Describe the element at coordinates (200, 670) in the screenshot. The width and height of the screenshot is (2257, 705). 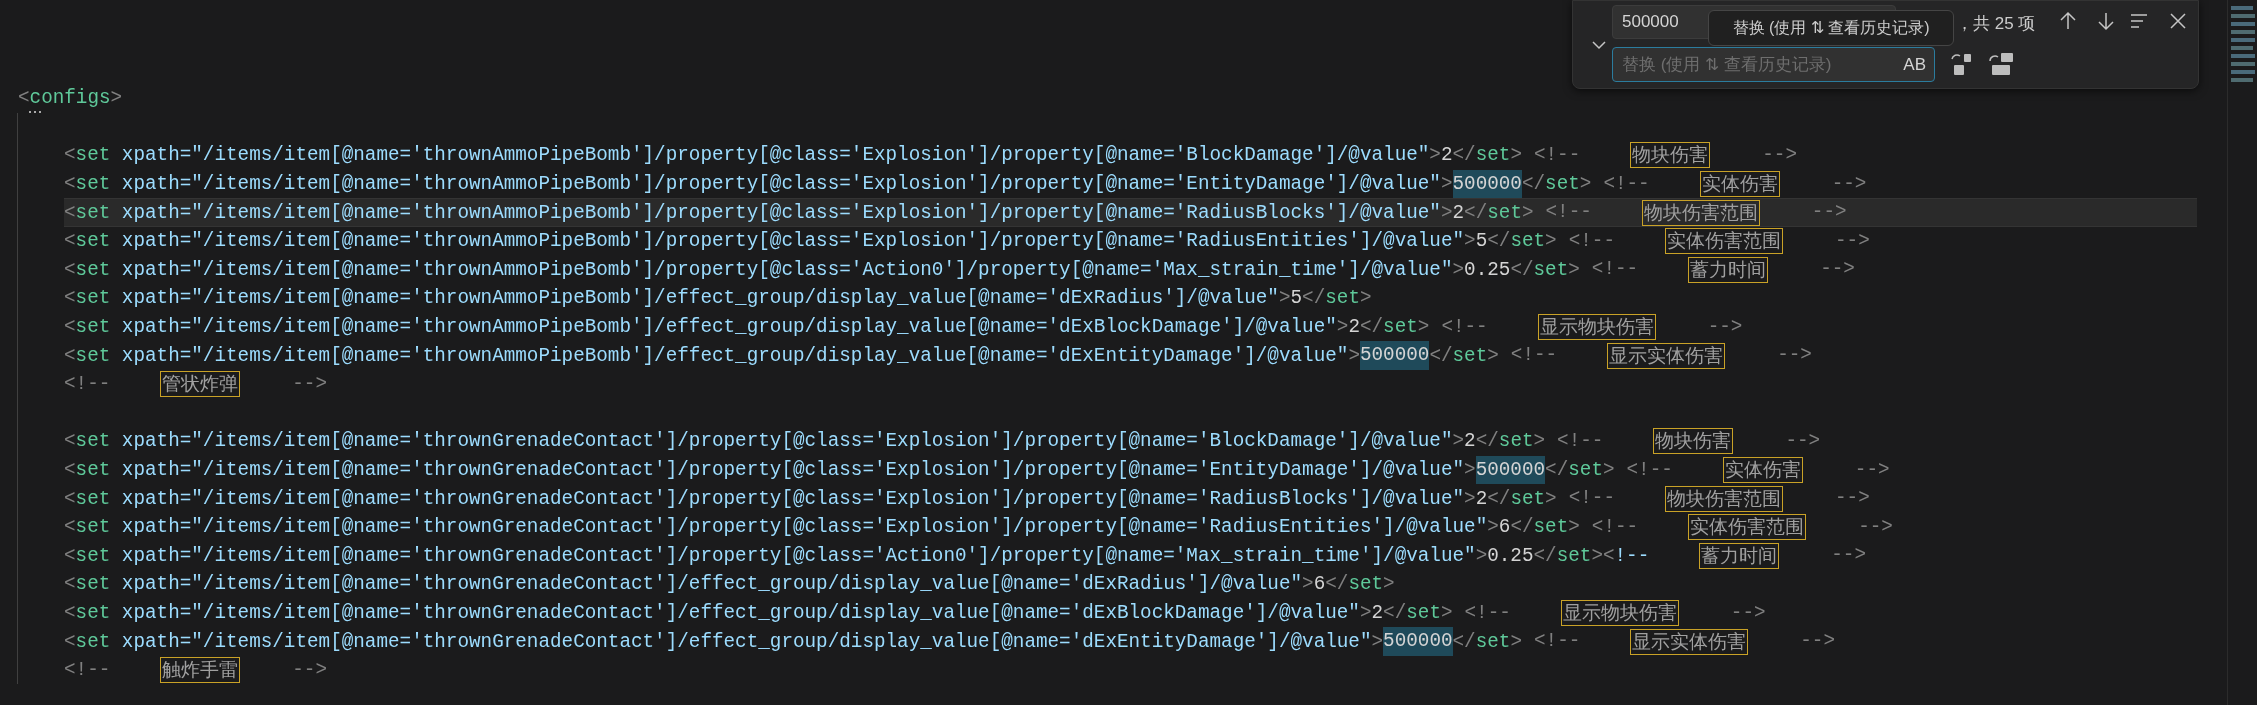
I see `comment-note: 触炸手雷` at that location.